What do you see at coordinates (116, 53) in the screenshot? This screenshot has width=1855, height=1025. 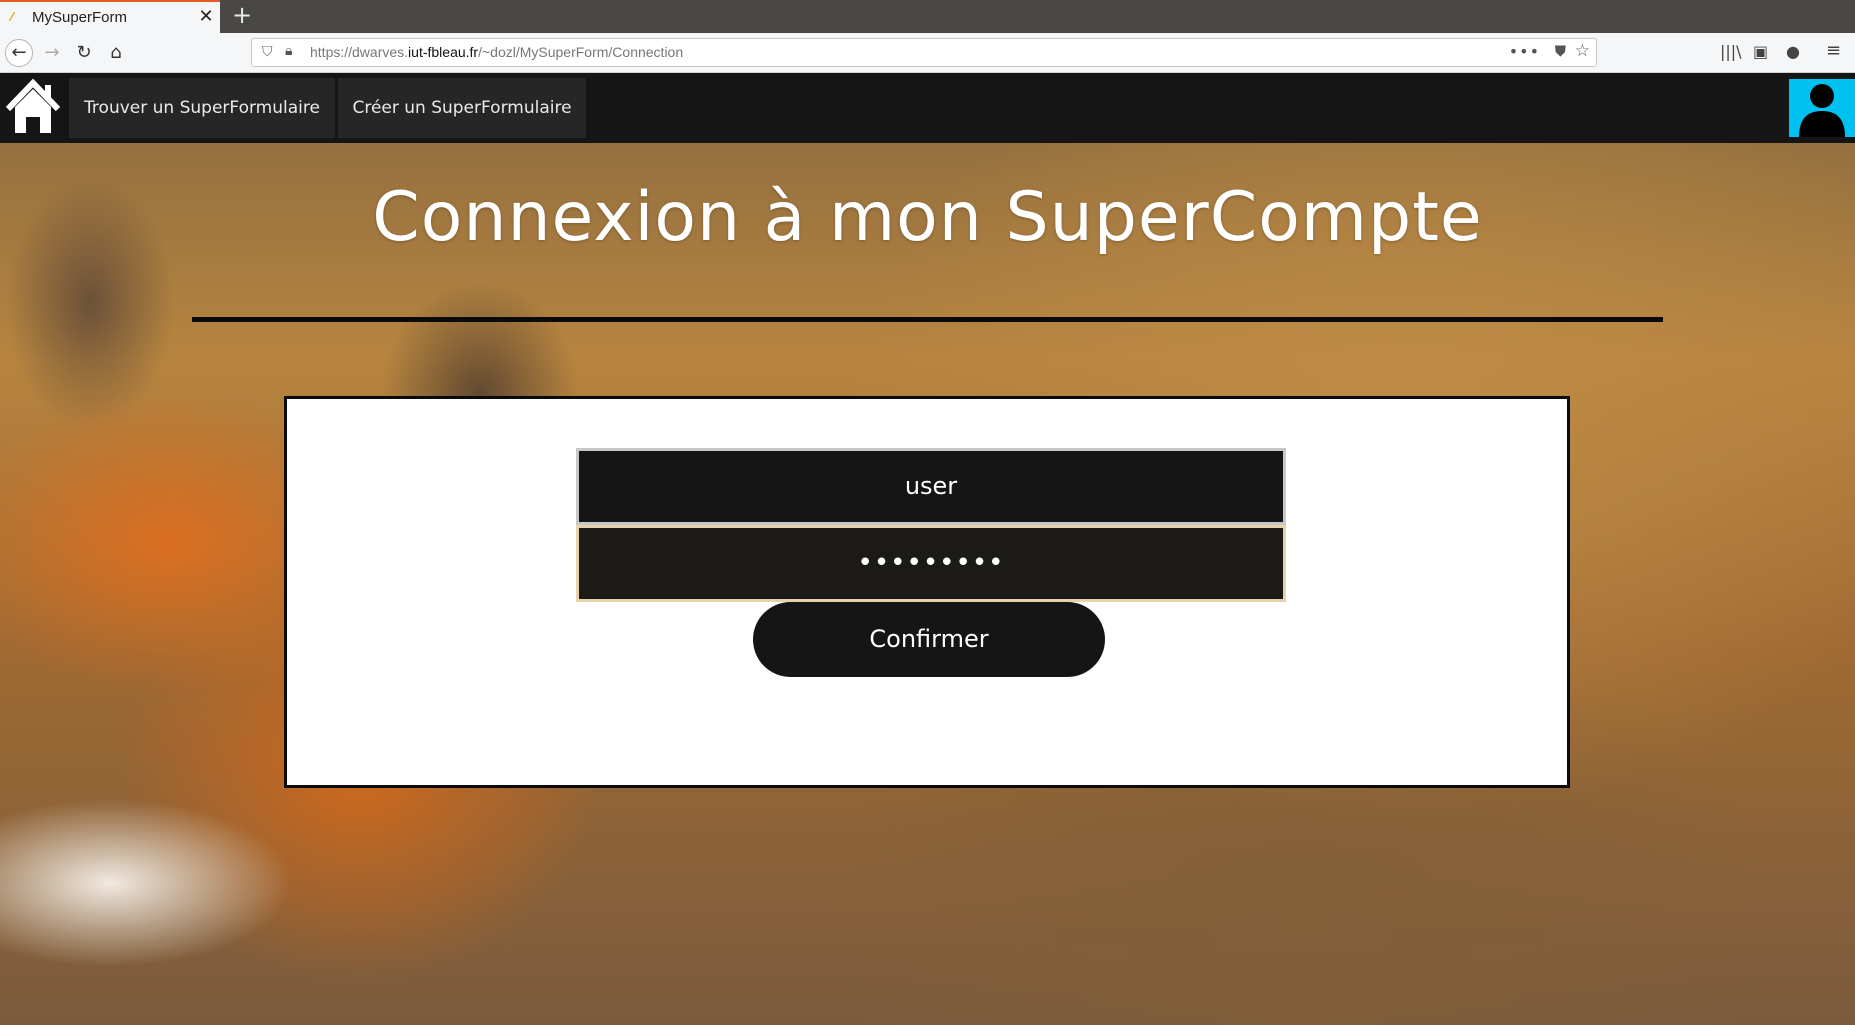 I see `browser-home-button: ⌂` at bounding box center [116, 53].